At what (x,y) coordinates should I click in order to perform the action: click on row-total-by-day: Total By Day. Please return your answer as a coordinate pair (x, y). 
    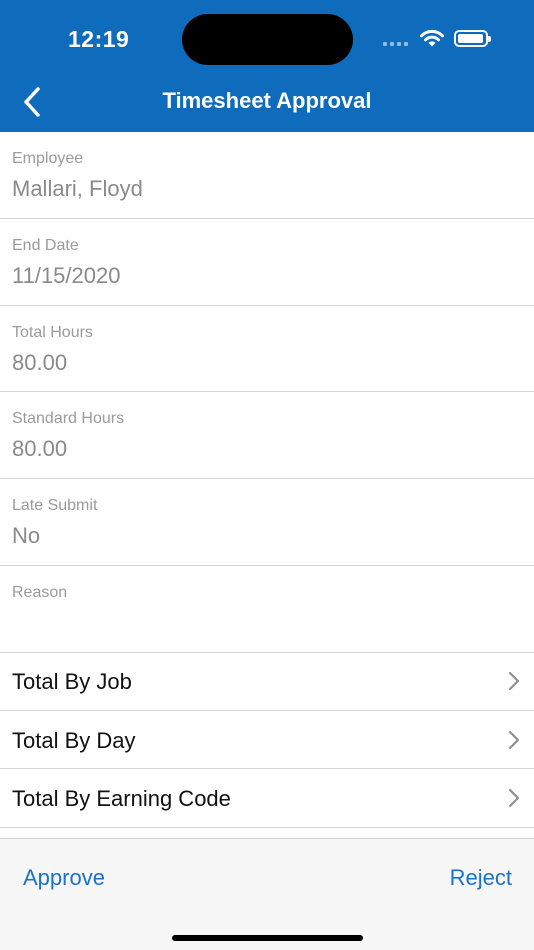
    Looking at the image, I should click on (267, 740).